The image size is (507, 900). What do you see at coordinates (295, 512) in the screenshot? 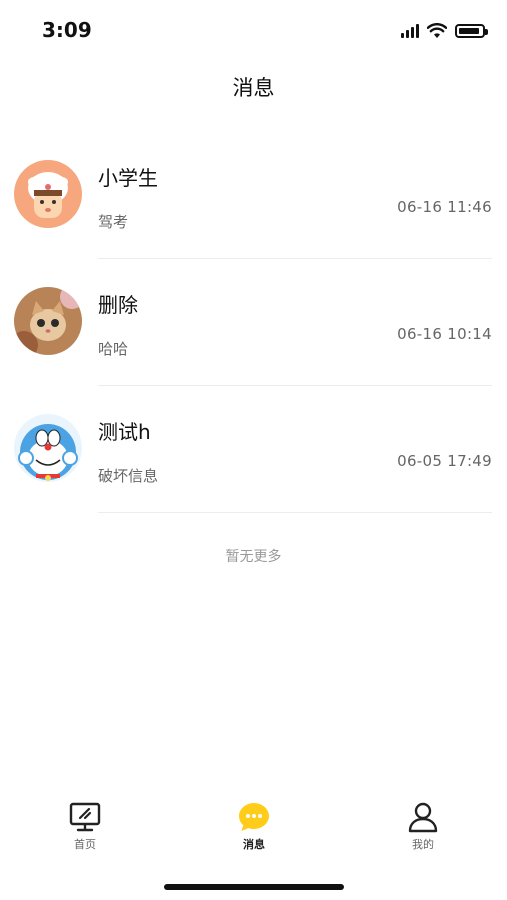
I see `divider` at bounding box center [295, 512].